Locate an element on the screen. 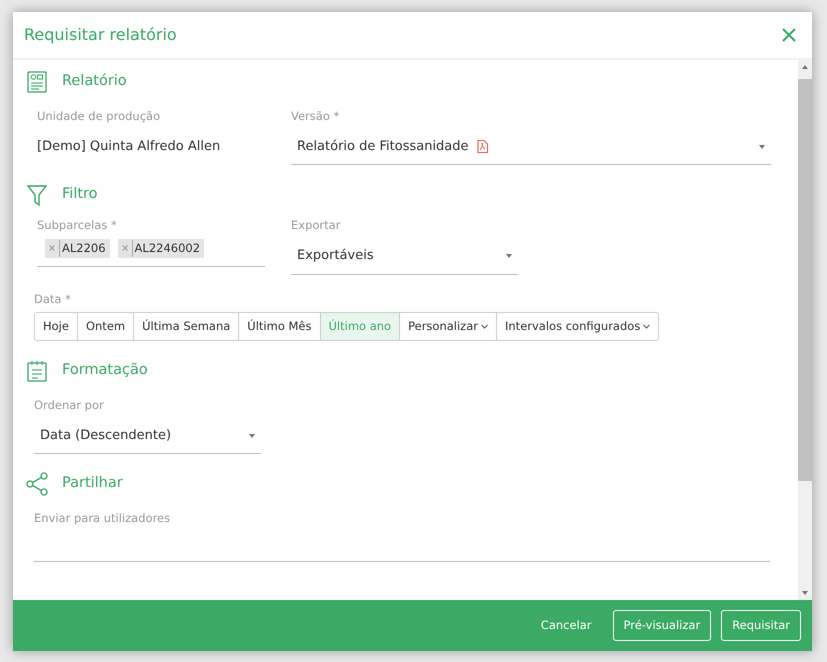  report-icon is located at coordinates (37, 82).